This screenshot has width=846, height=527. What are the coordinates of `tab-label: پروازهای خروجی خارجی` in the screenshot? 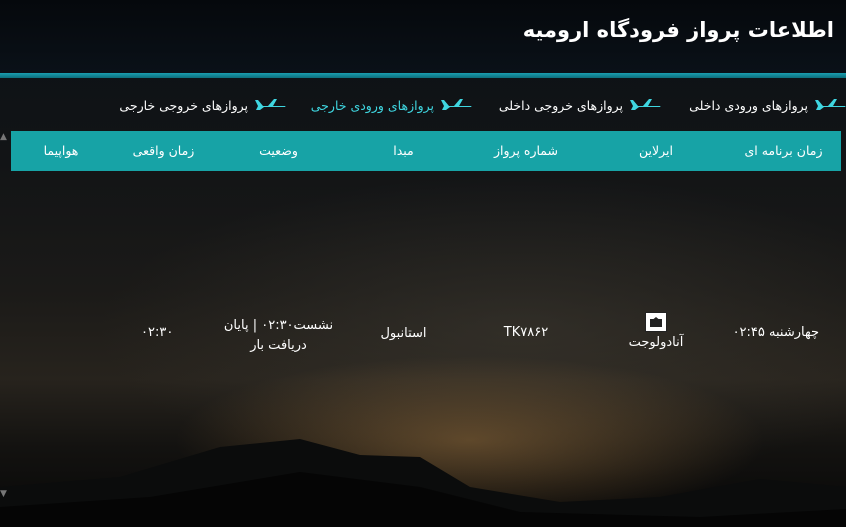 It's located at (183, 105).